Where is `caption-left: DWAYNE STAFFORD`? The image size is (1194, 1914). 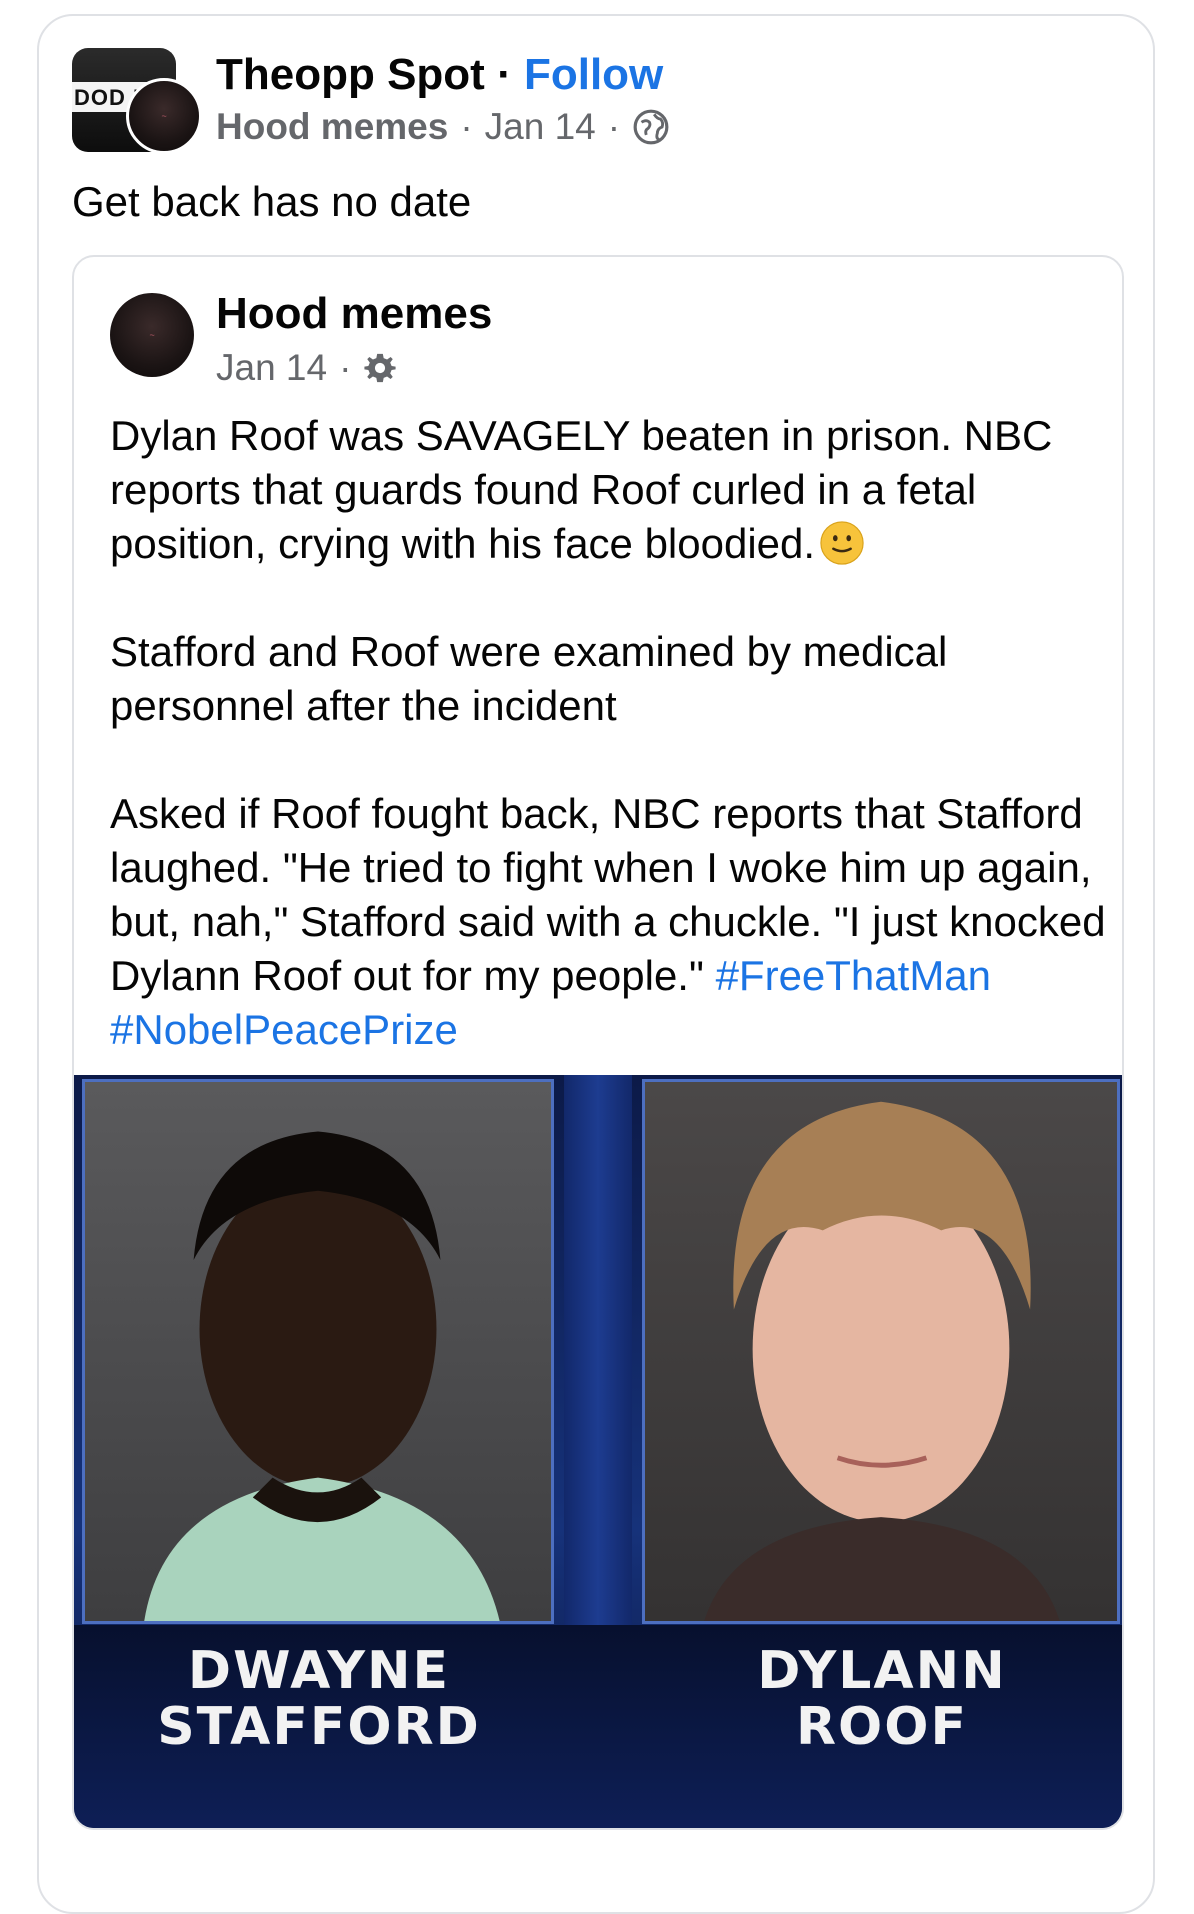 caption-left: DWAYNE STAFFORD is located at coordinates (319, 1699).